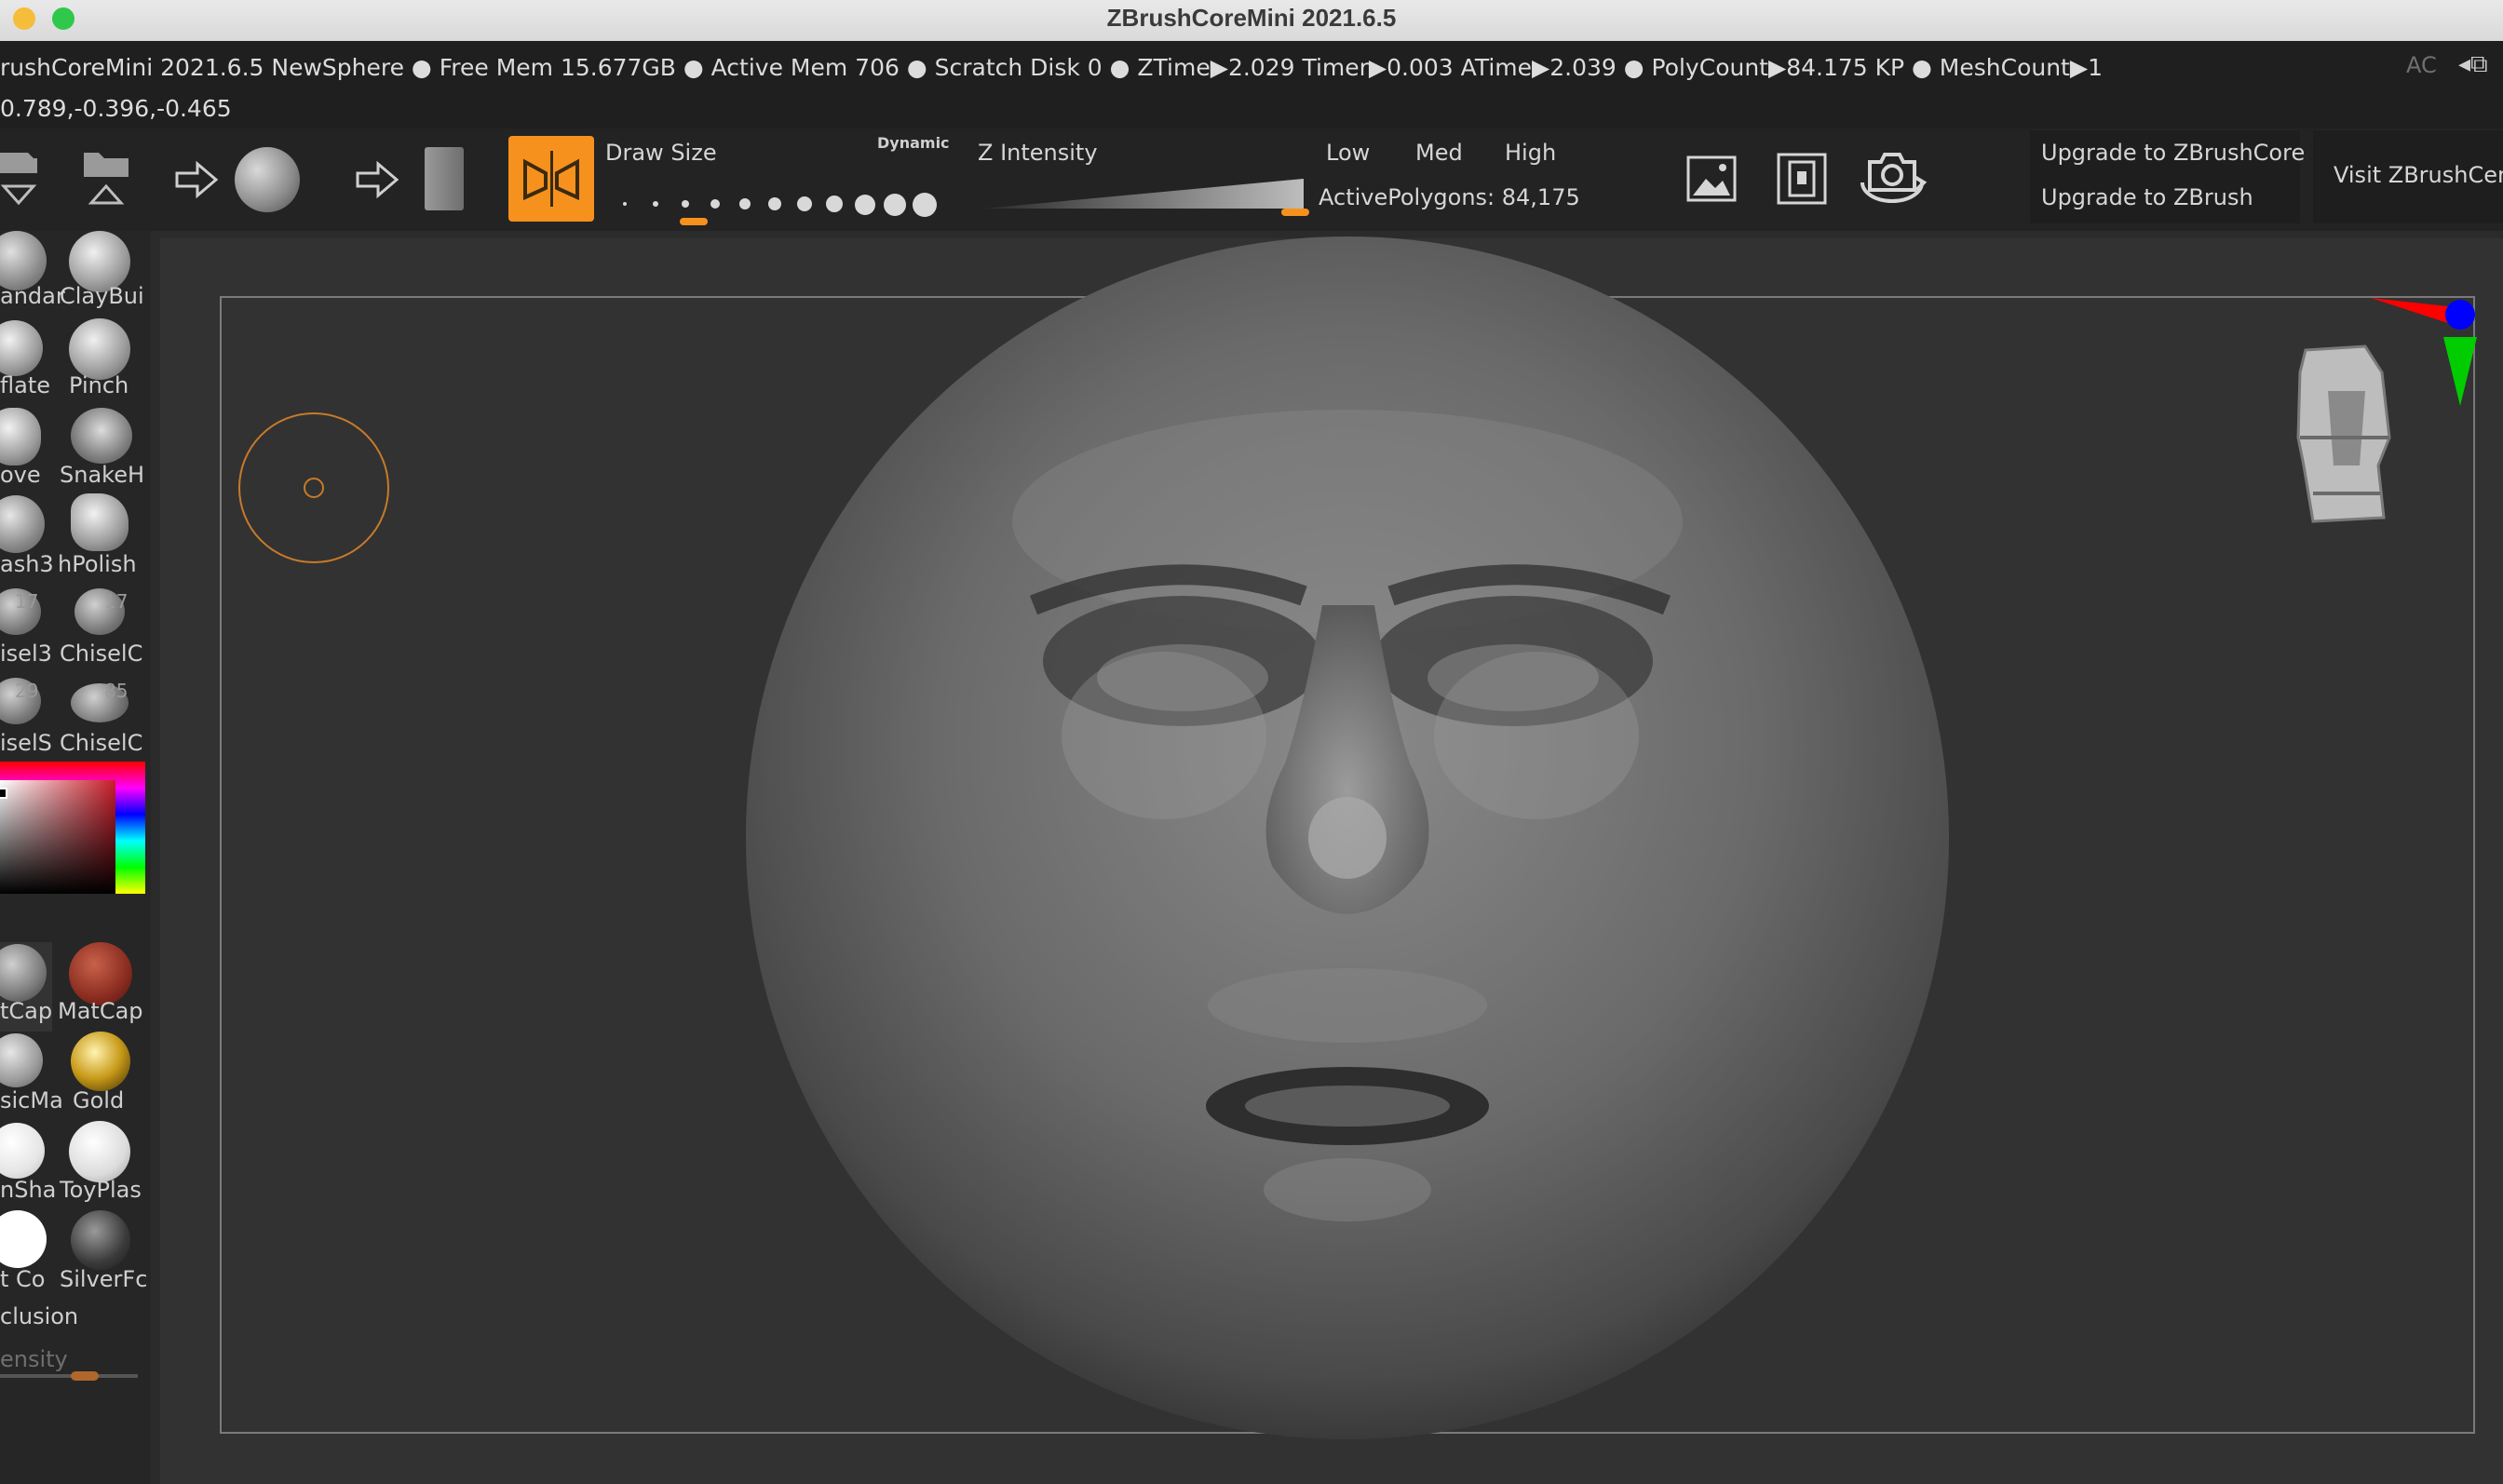 The width and height of the screenshot is (2503, 1484). What do you see at coordinates (1164, 735) in the screenshot?
I see `left-cheek` at bounding box center [1164, 735].